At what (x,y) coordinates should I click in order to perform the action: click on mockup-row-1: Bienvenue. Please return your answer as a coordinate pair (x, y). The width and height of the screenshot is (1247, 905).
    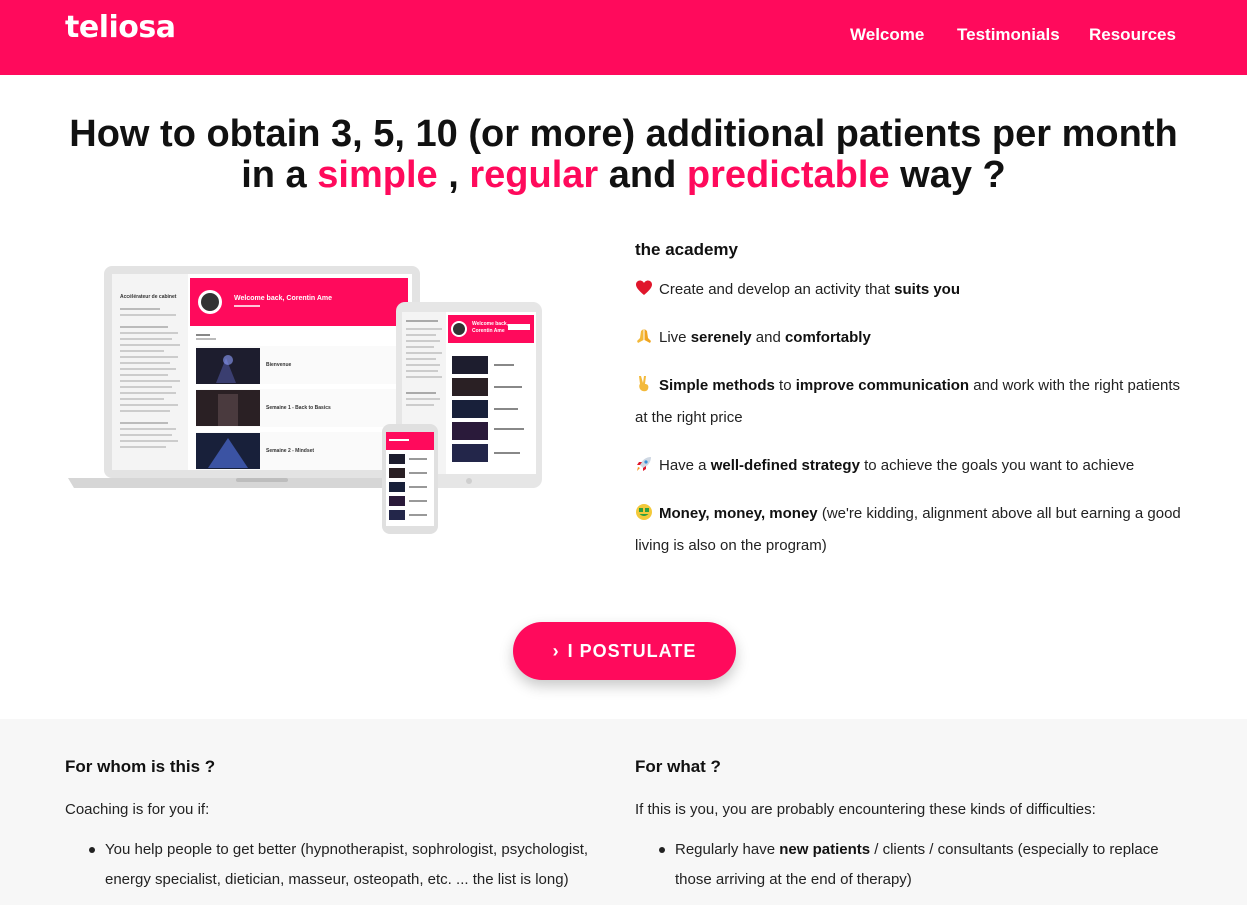
    Looking at the image, I should click on (279, 365).